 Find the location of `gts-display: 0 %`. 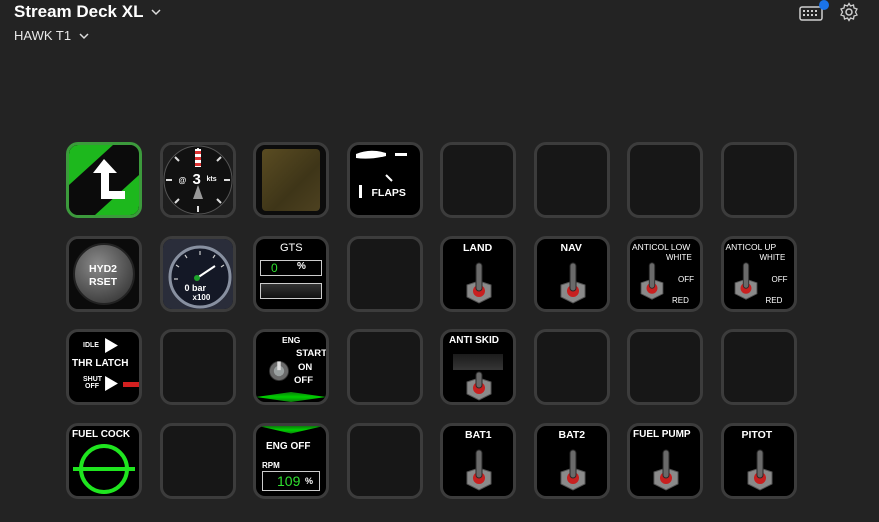

gts-display: 0 % is located at coordinates (291, 267).